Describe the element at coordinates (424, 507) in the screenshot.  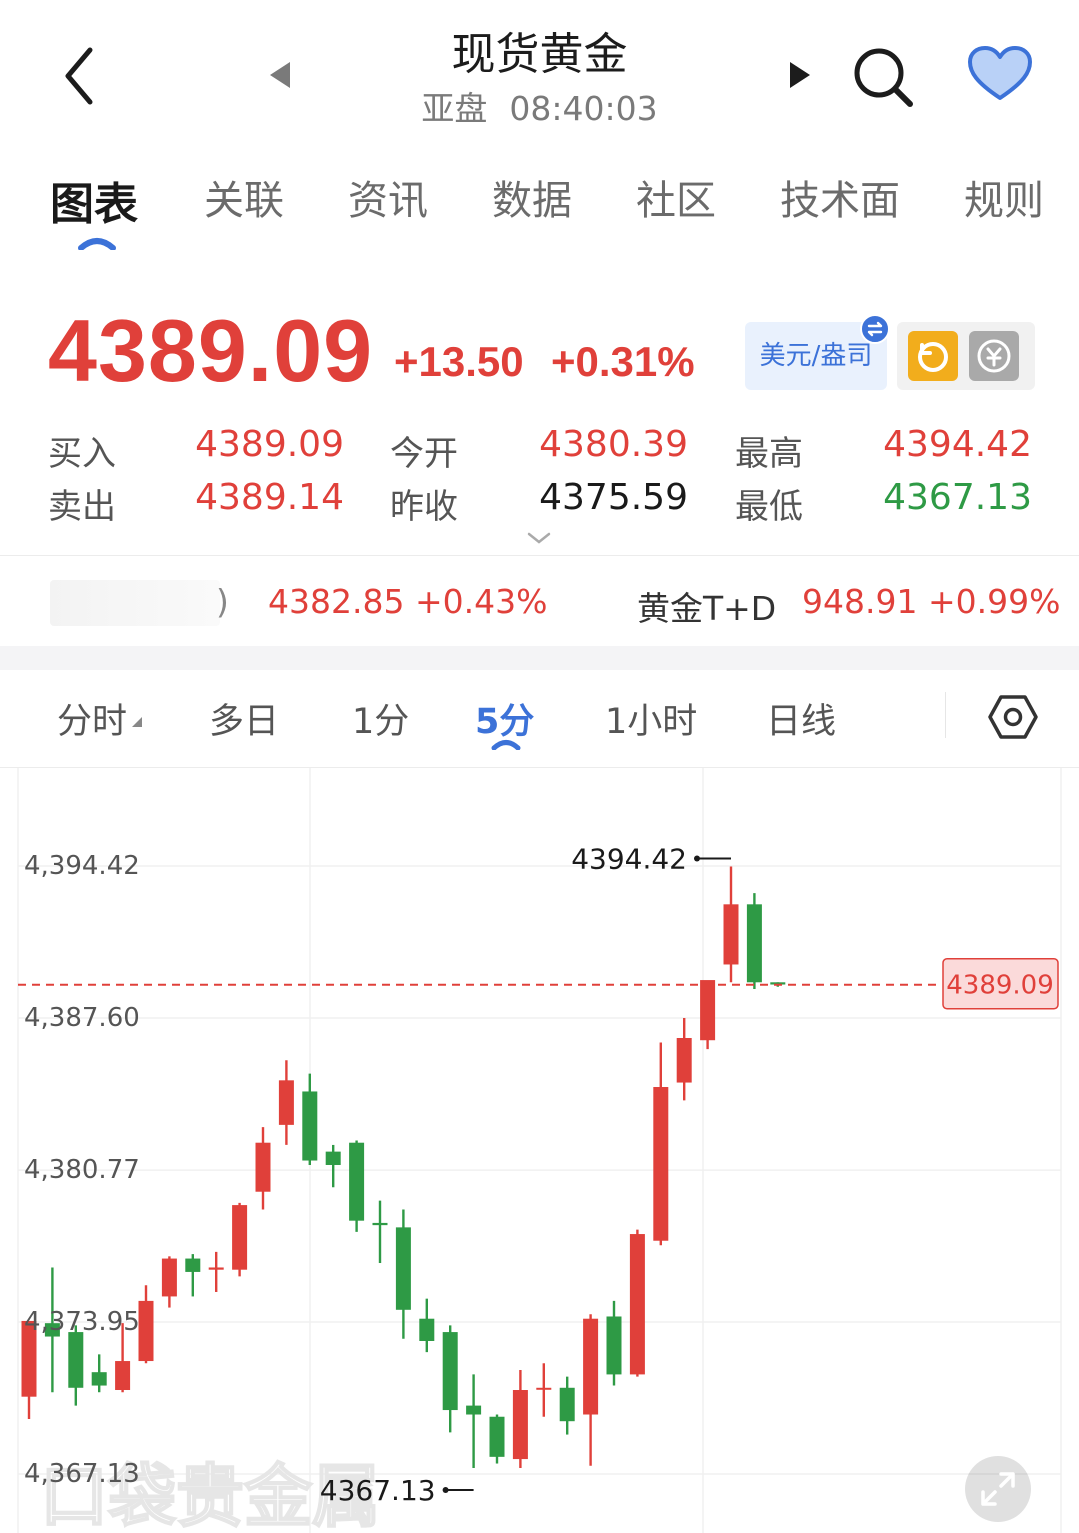
I see `prev-close-label: 昨收` at that location.